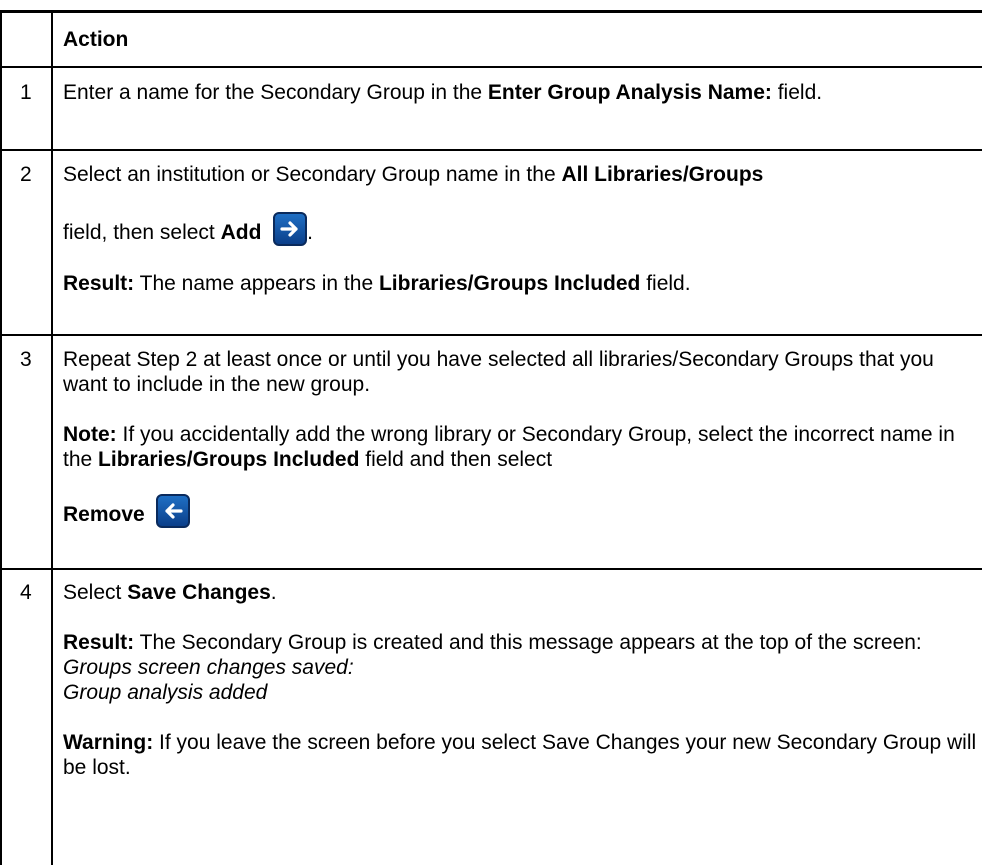 The width and height of the screenshot is (982, 865). Describe the element at coordinates (173, 511) in the screenshot. I see `arrow-left-icon` at that location.